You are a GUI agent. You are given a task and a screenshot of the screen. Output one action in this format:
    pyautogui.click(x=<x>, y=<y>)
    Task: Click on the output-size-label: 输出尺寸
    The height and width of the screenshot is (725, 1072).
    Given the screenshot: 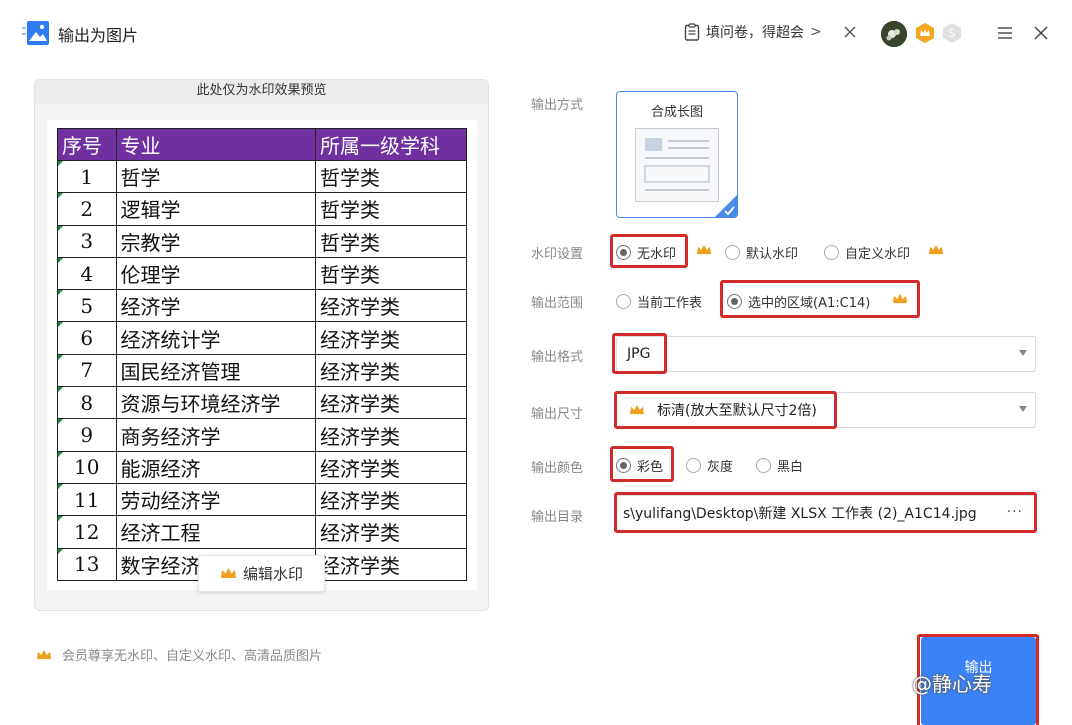 What is the action you would take?
    pyautogui.click(x=557, y=414)
    